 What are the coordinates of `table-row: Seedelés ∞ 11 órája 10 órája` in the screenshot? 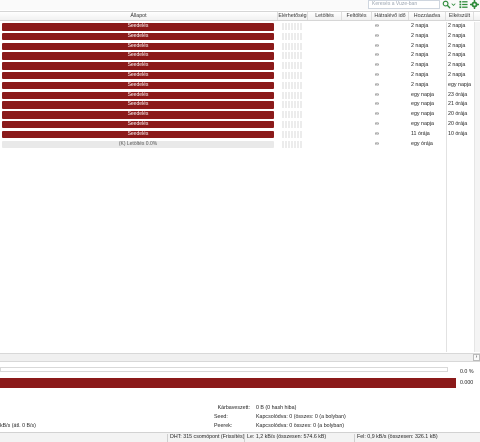 It's located at (240, 135).